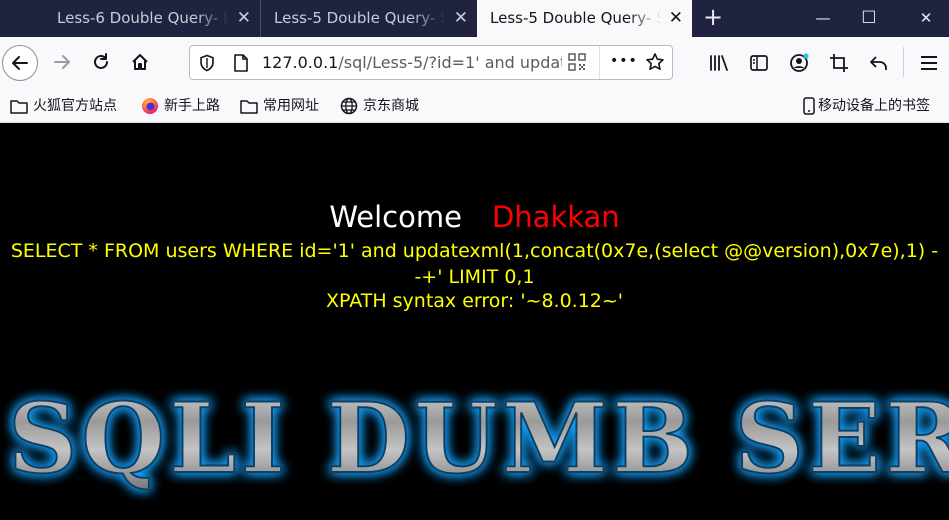  Describe the element at coordinates (874, 106) in the screenshot. I see `mobile-bookmarks-label: 移动设备上的书签` at that location.